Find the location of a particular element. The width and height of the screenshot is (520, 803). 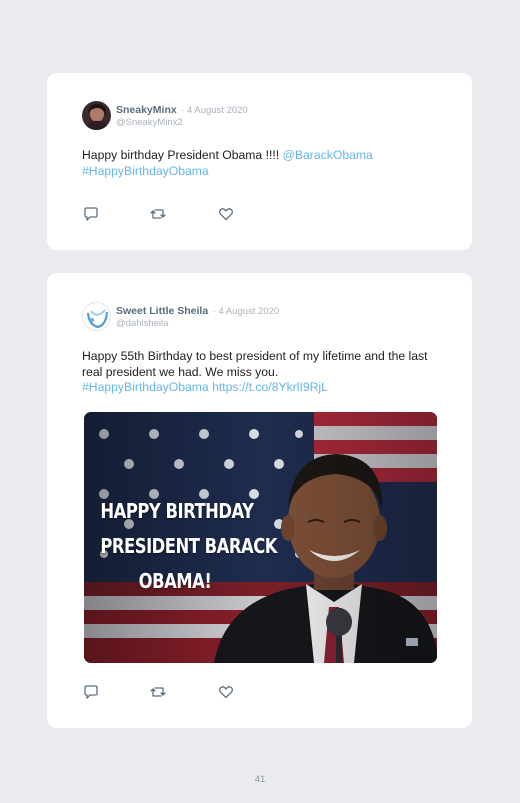

image-caption: HAPPY BIRTHDAY PRESIDENT BARACK OBAMA! is located at coordinates (188, 546).